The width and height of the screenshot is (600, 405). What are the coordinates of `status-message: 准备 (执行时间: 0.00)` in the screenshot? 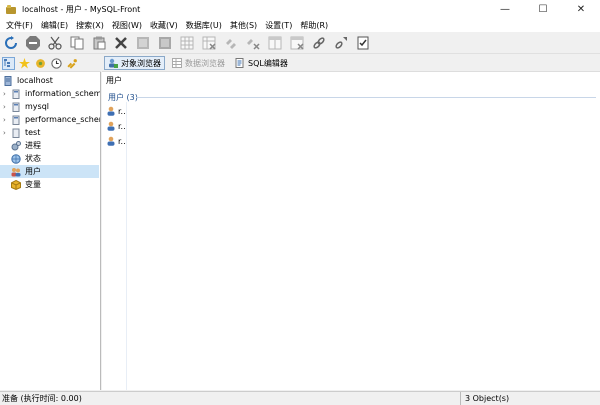 It's located at (230, 398).